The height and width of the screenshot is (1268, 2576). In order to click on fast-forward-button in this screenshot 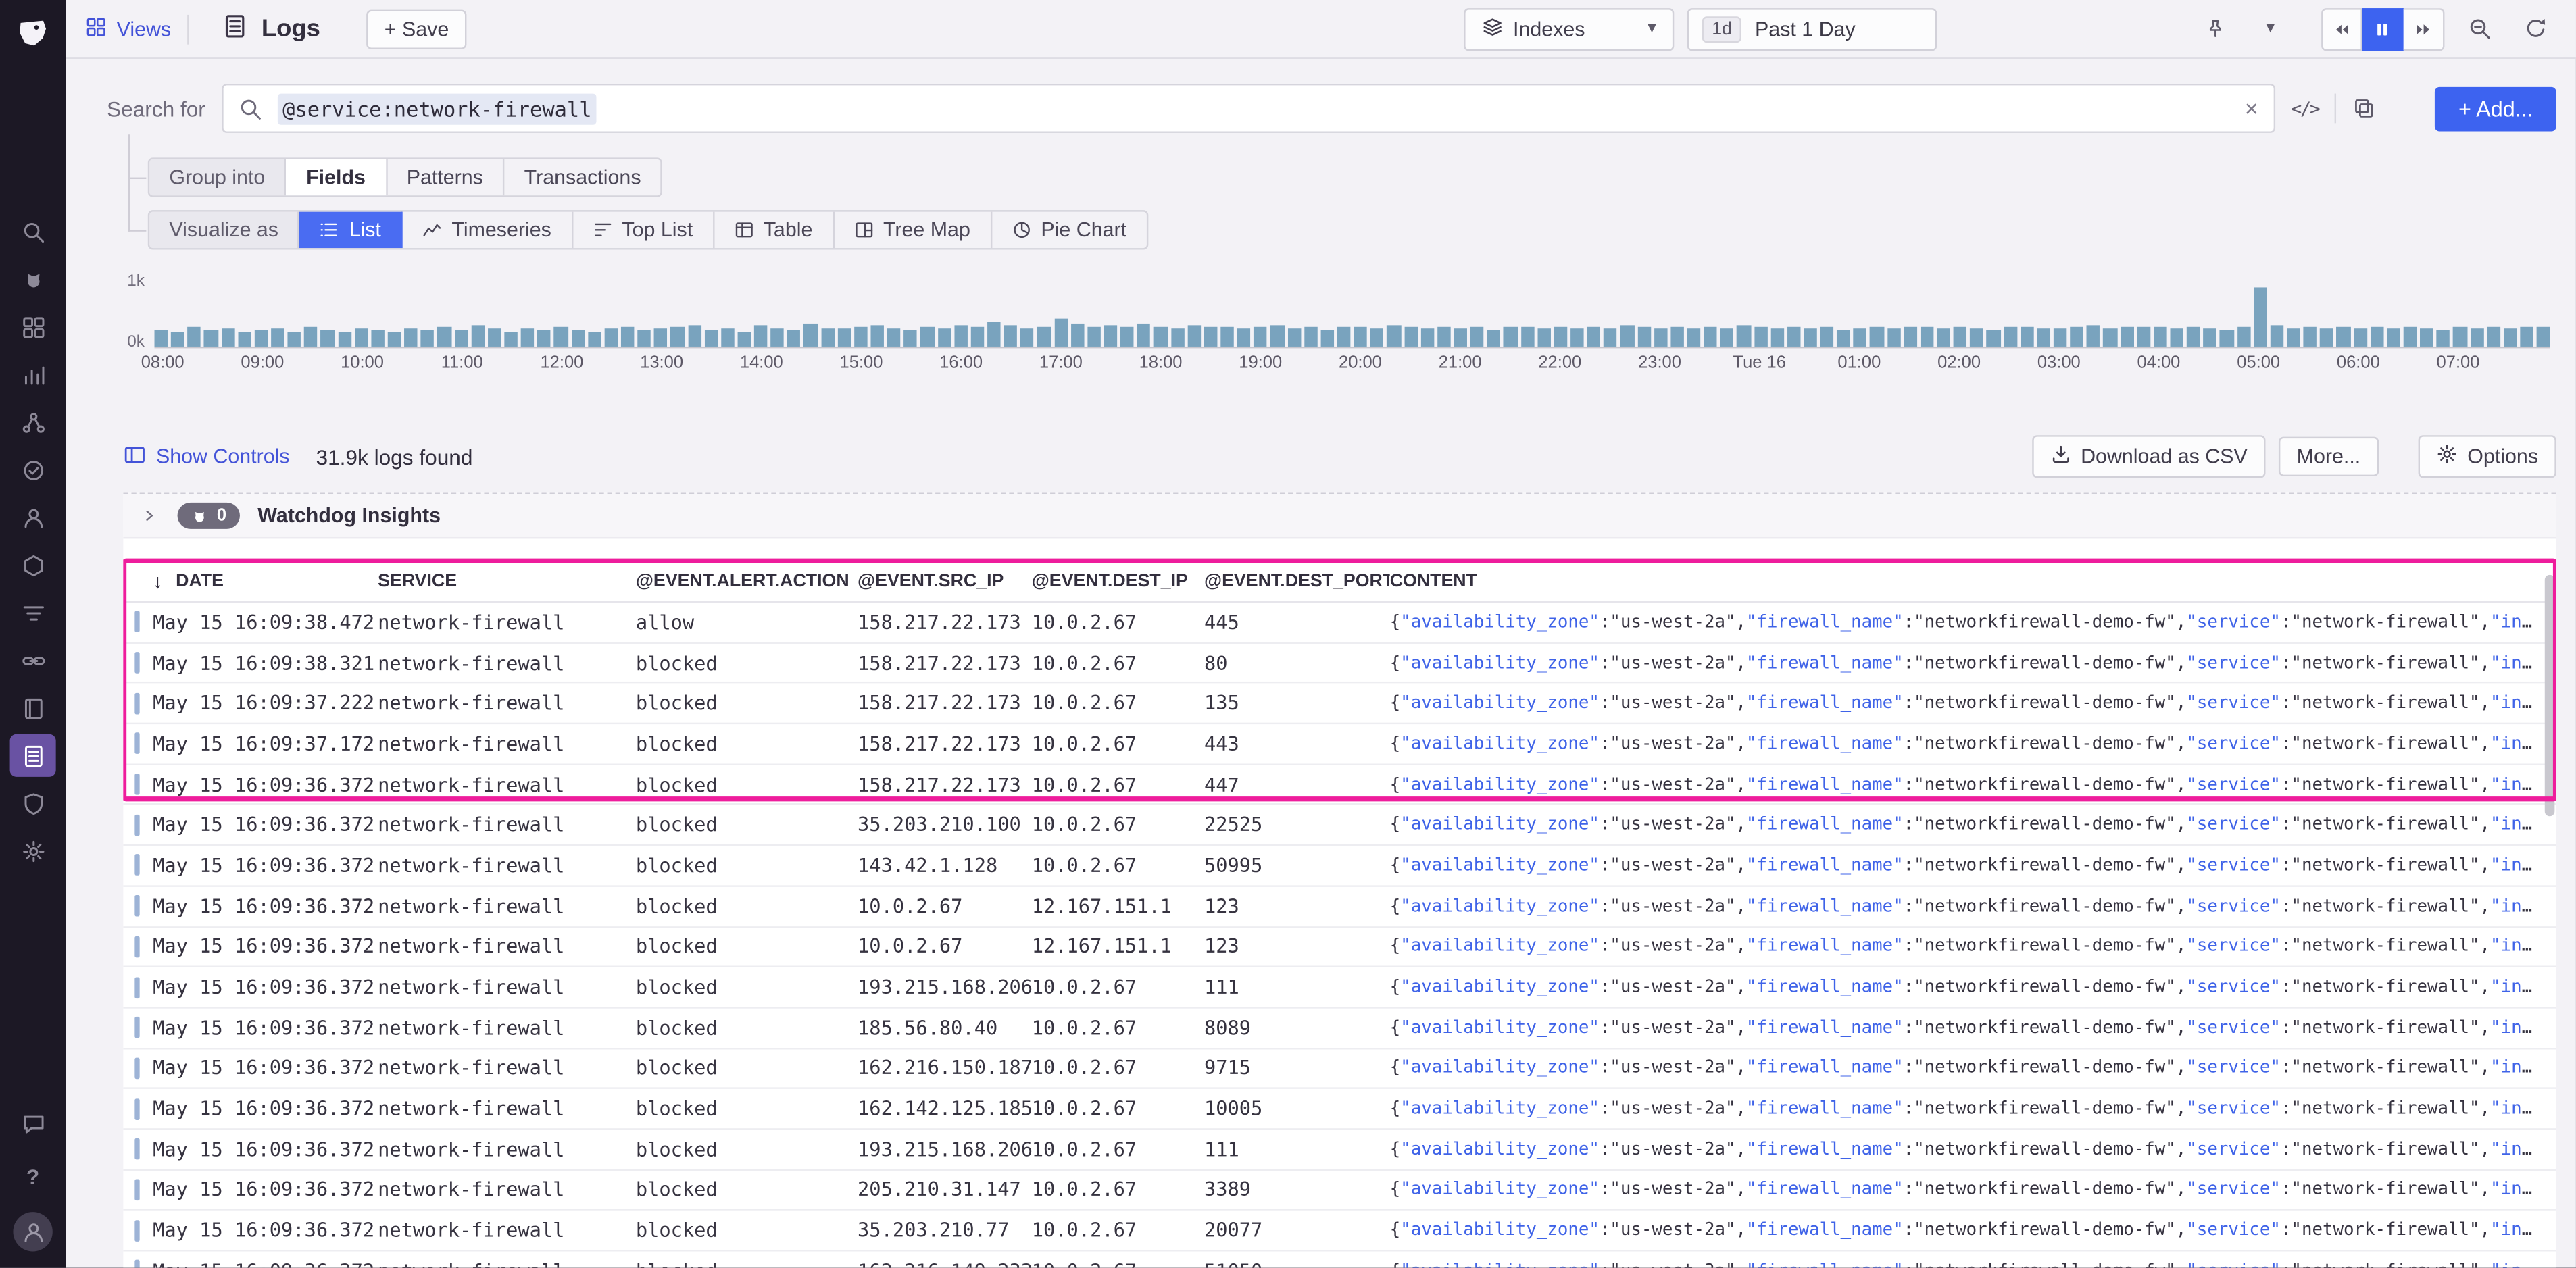, I will do `click(2424, 29)`.